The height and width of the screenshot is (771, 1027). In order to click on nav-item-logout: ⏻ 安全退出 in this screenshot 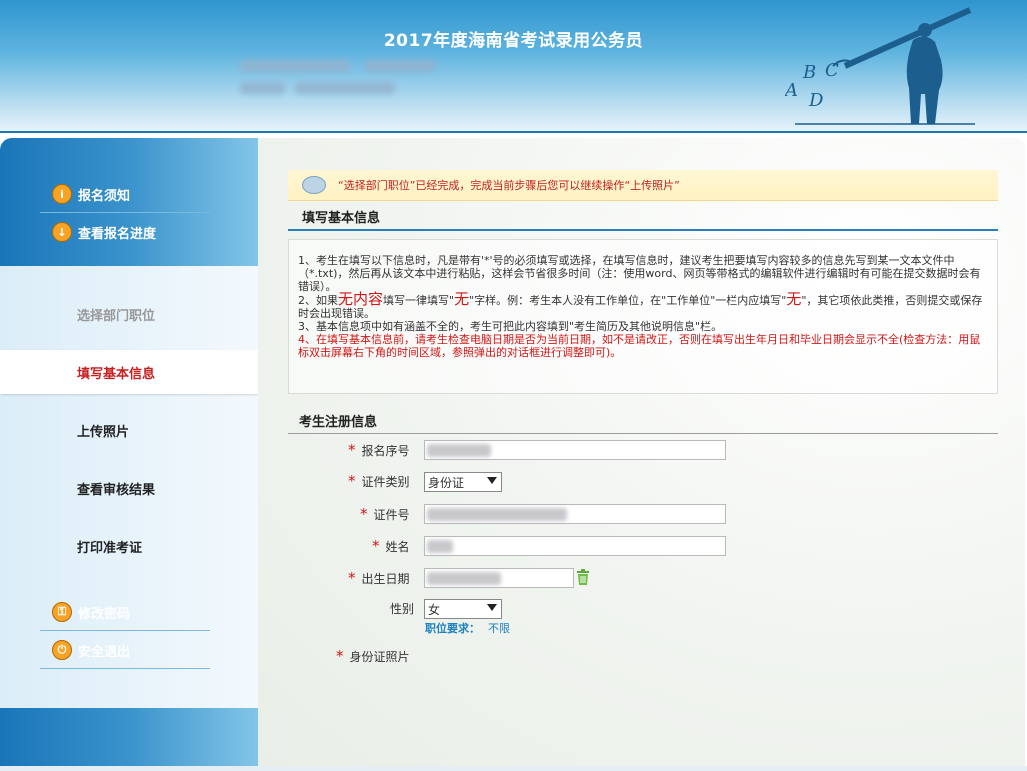, I will do `click(129, 650)`.